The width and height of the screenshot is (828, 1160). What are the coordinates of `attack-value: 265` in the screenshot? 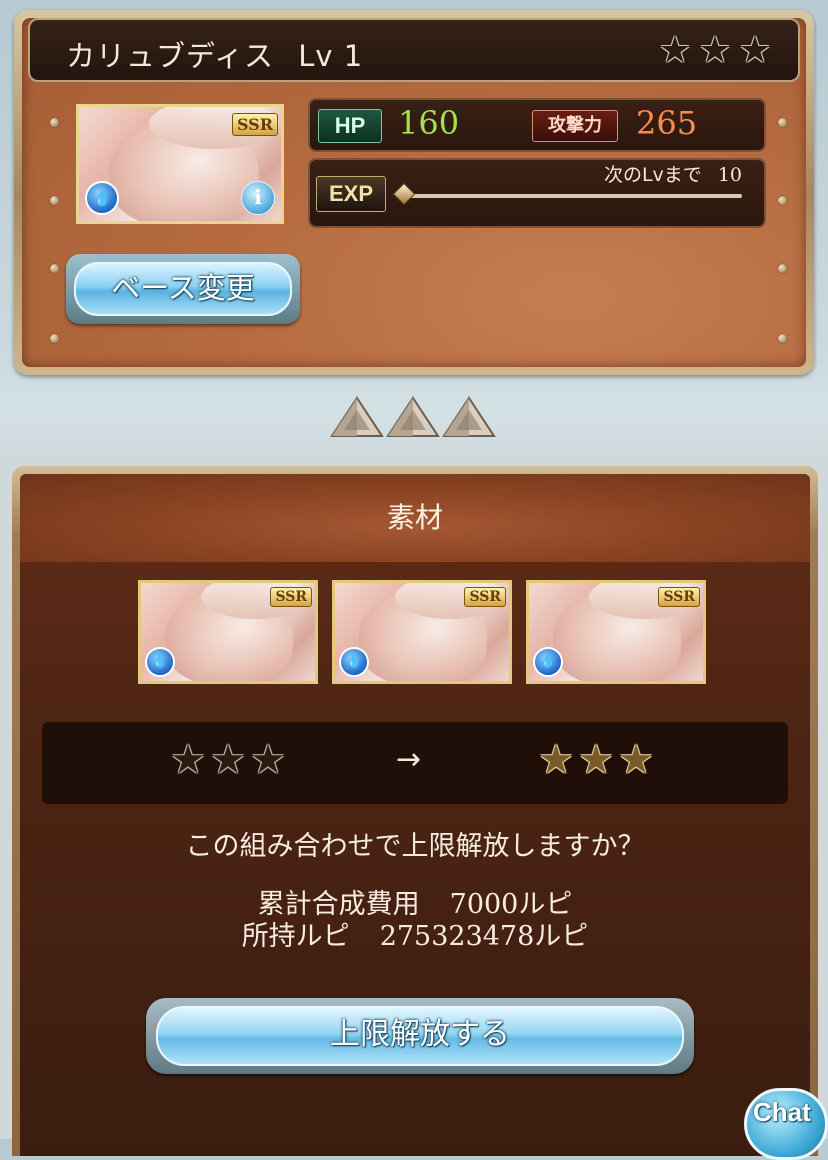 It's located at (667, 123).